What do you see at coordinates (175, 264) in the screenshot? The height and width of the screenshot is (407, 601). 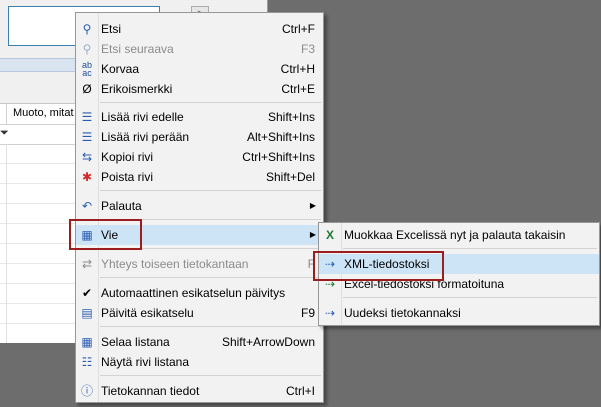 I see `menu-item-label: Yhteys toiseen tietokantaan` at bounding box center [175, 264].